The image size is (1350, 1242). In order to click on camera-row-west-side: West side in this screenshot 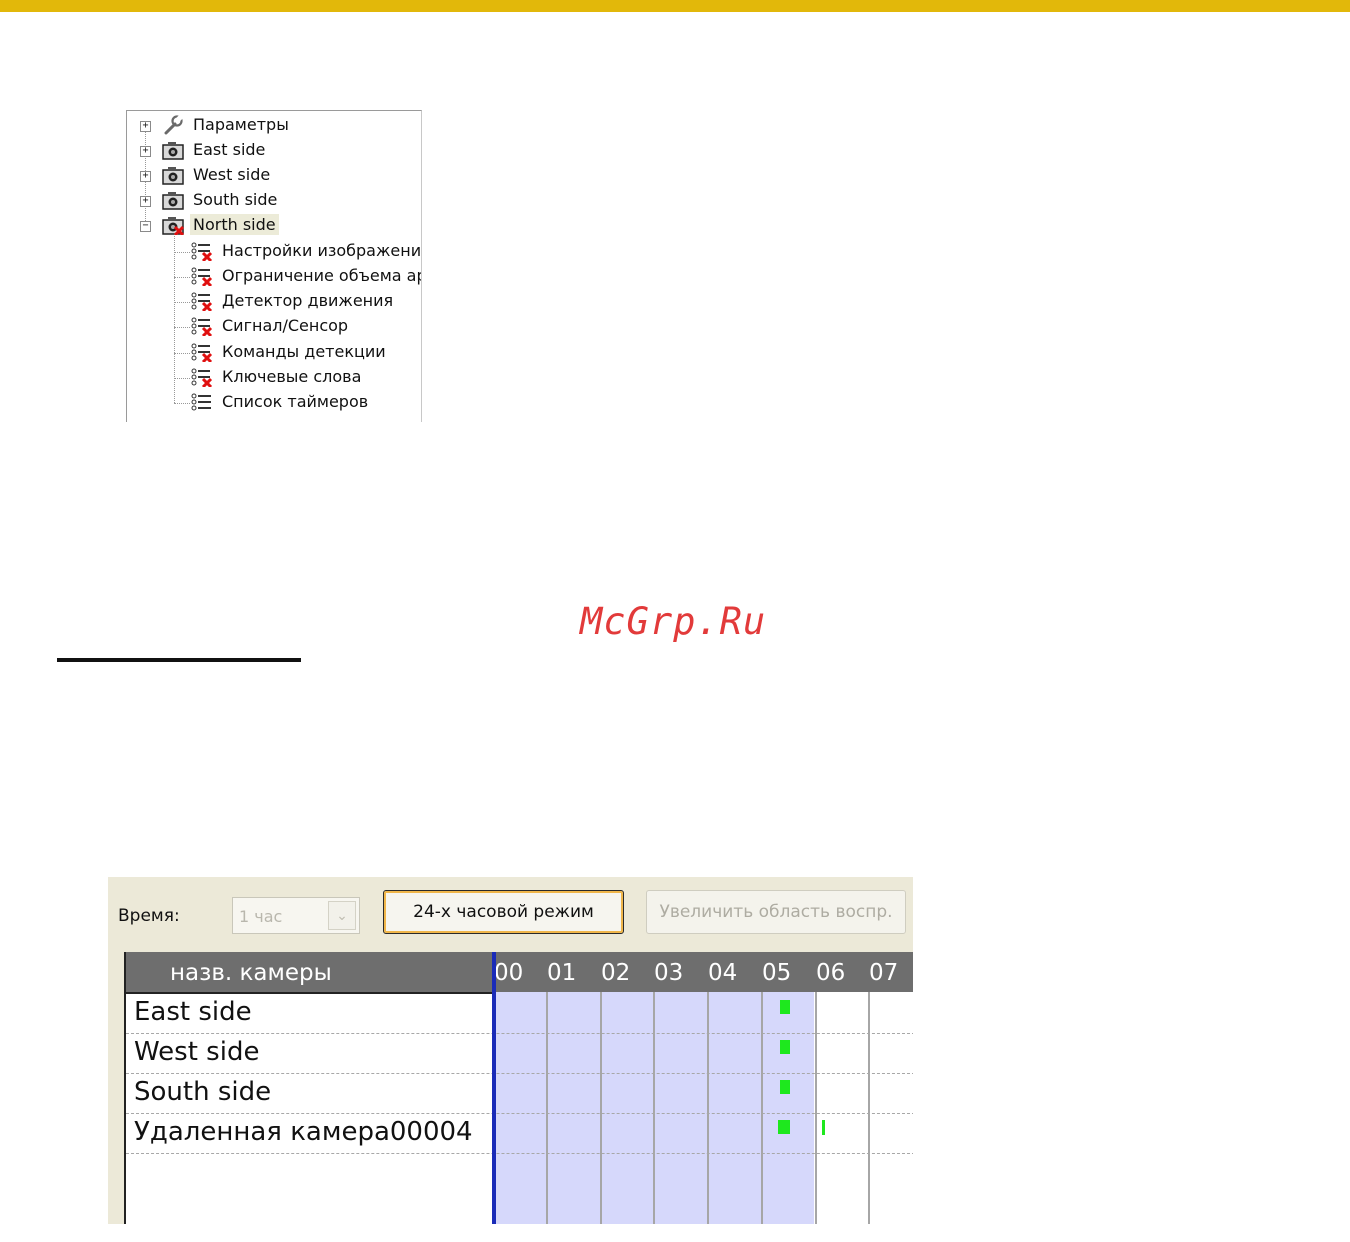, I will do `click(196, 1052)`.